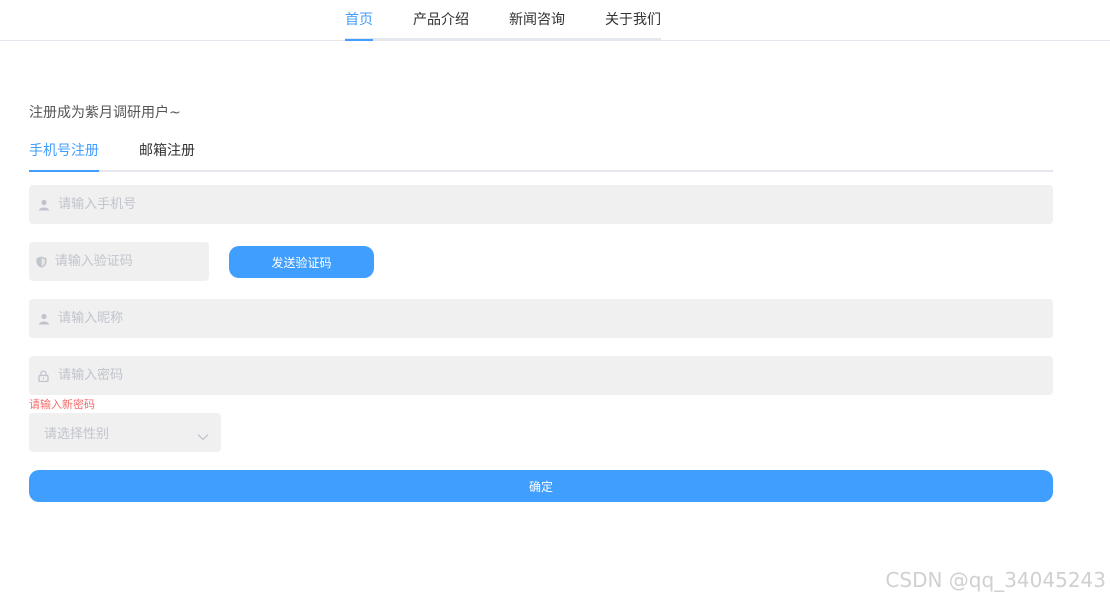 The height and width of the screenshot is (601, 1110). Describe the element at coordinates (555, 204) in the screenshot. I see `phone-input` at that location.